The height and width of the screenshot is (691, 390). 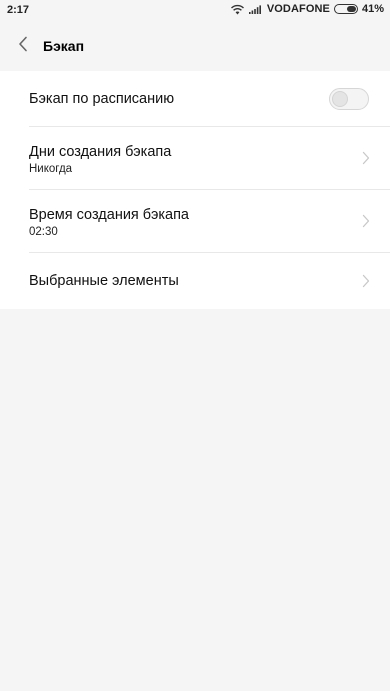 I want to click on back-button, so click(x=23, y=46).